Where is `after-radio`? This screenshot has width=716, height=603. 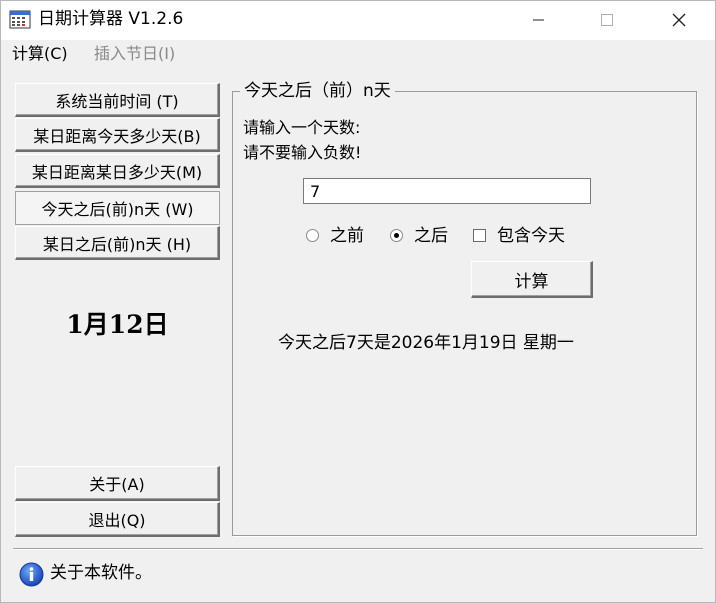 after-radio is located at coordinates (396, 235).